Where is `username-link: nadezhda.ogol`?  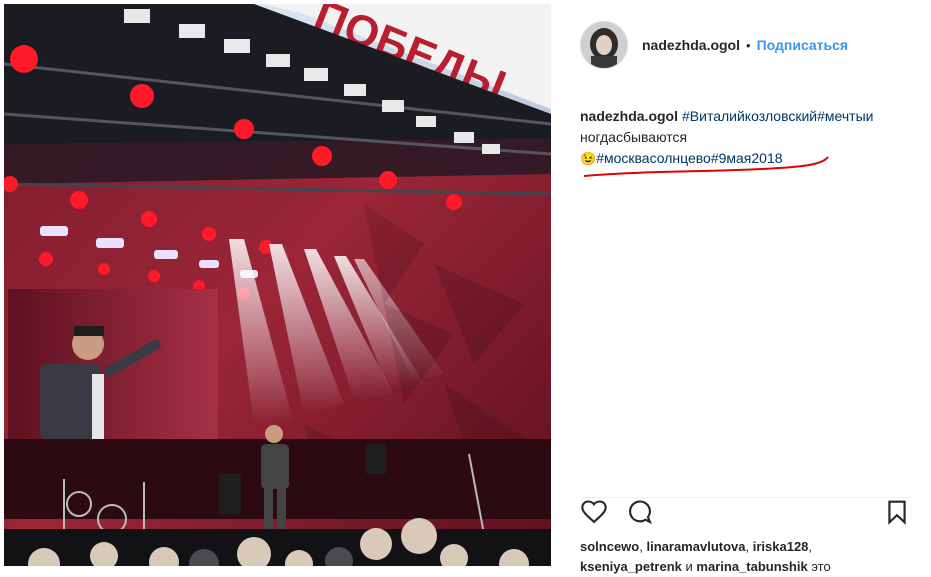
username-link: nadezhda.ogol is located at coordinates (691, 45).